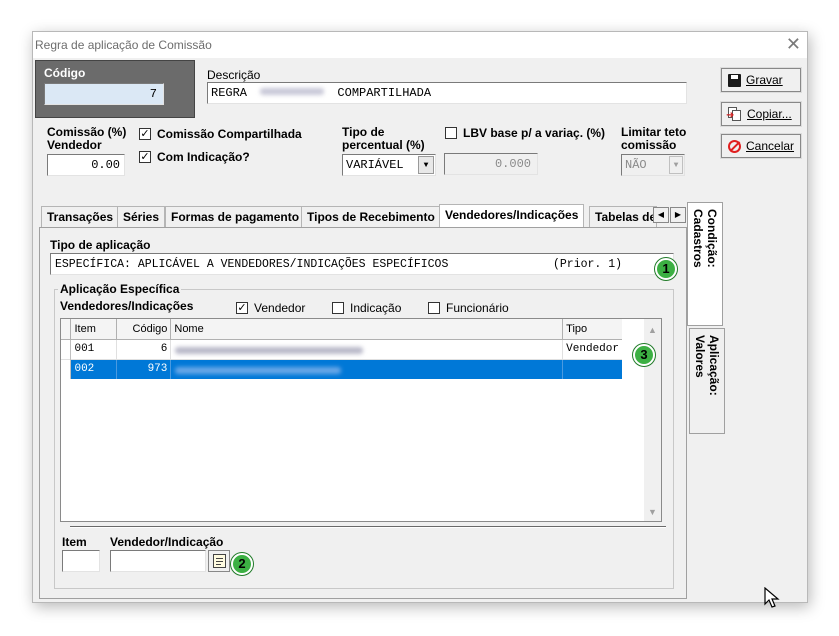 The width and height of the screenshot is (839, 636). I want to click on lookup-button, so click(219, 561).